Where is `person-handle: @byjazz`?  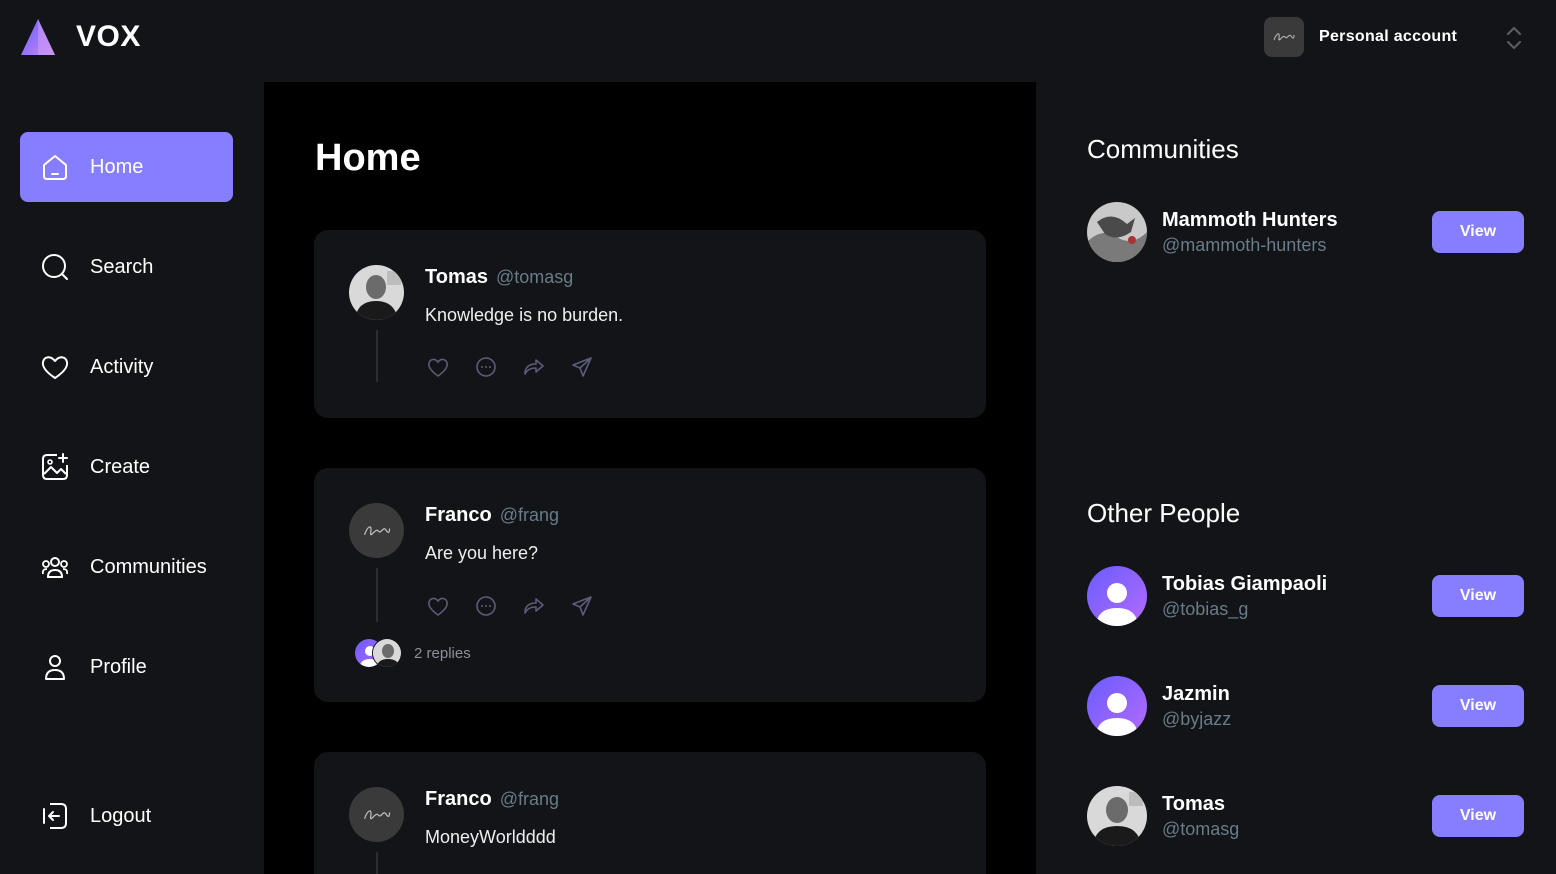 person-handle: @byjazz is located at coordinates (1197, 719).